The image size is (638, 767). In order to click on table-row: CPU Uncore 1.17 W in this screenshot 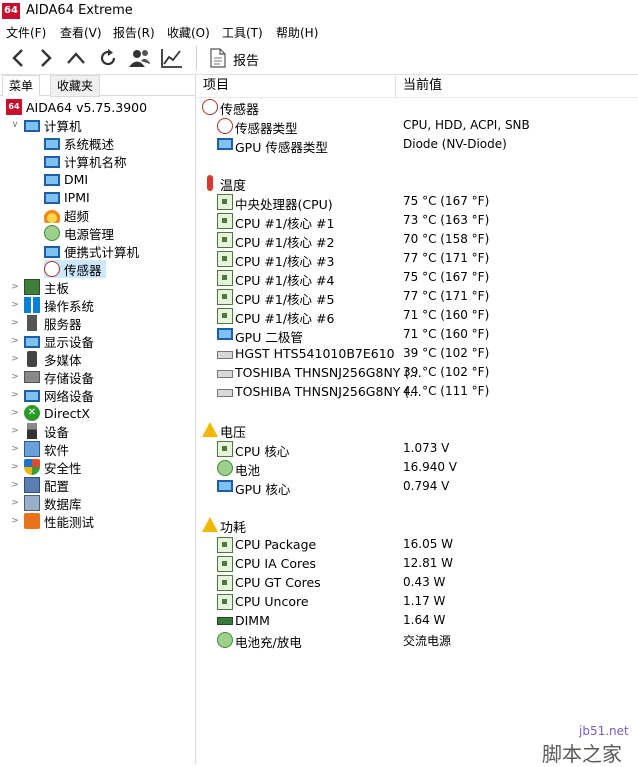, I will do `click(417, 602)`.